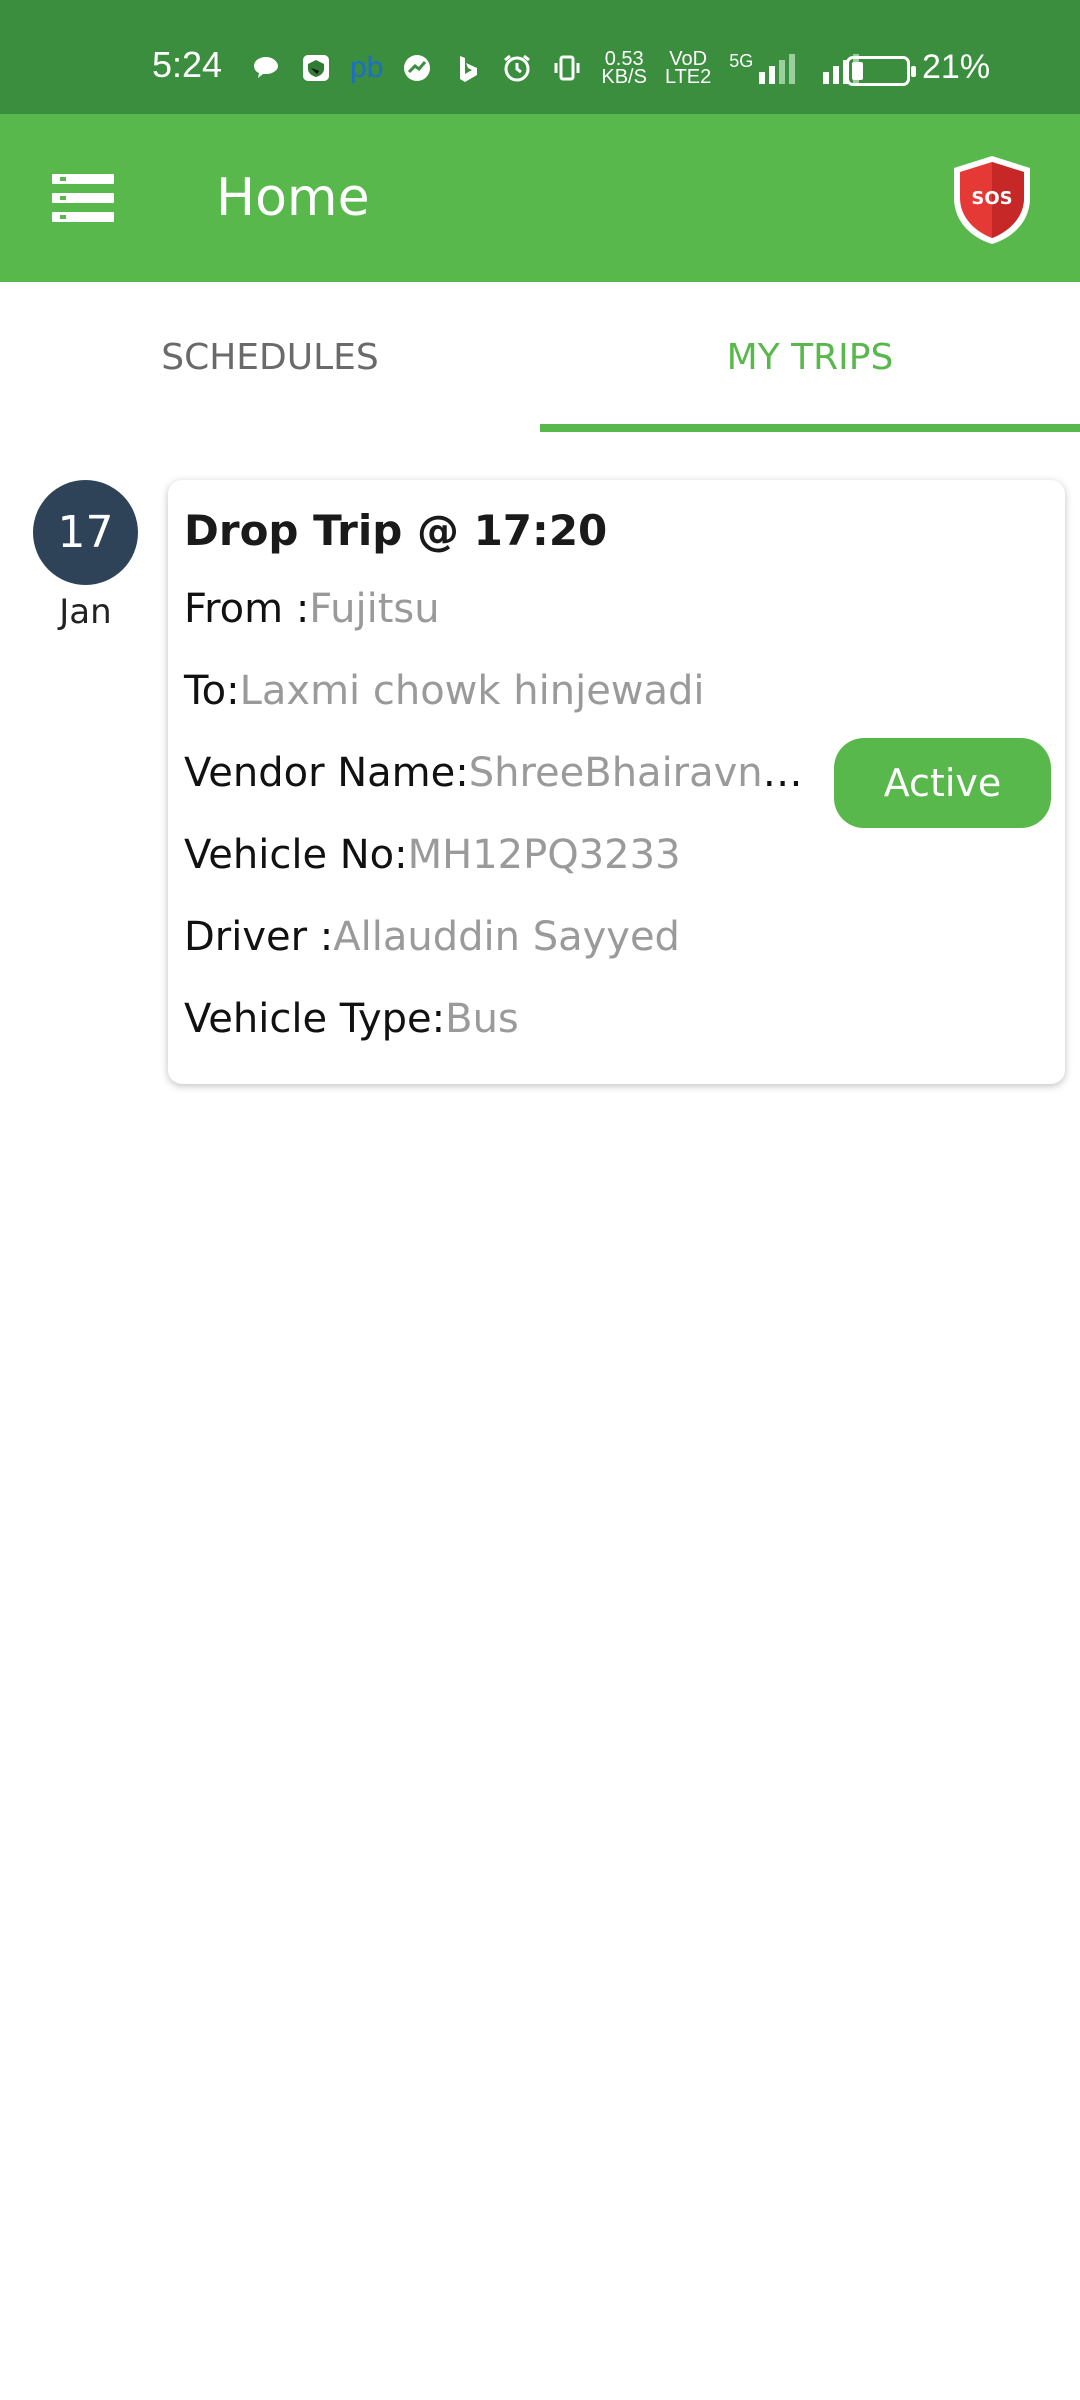  I want to click on message-icon, so click(266, 67).